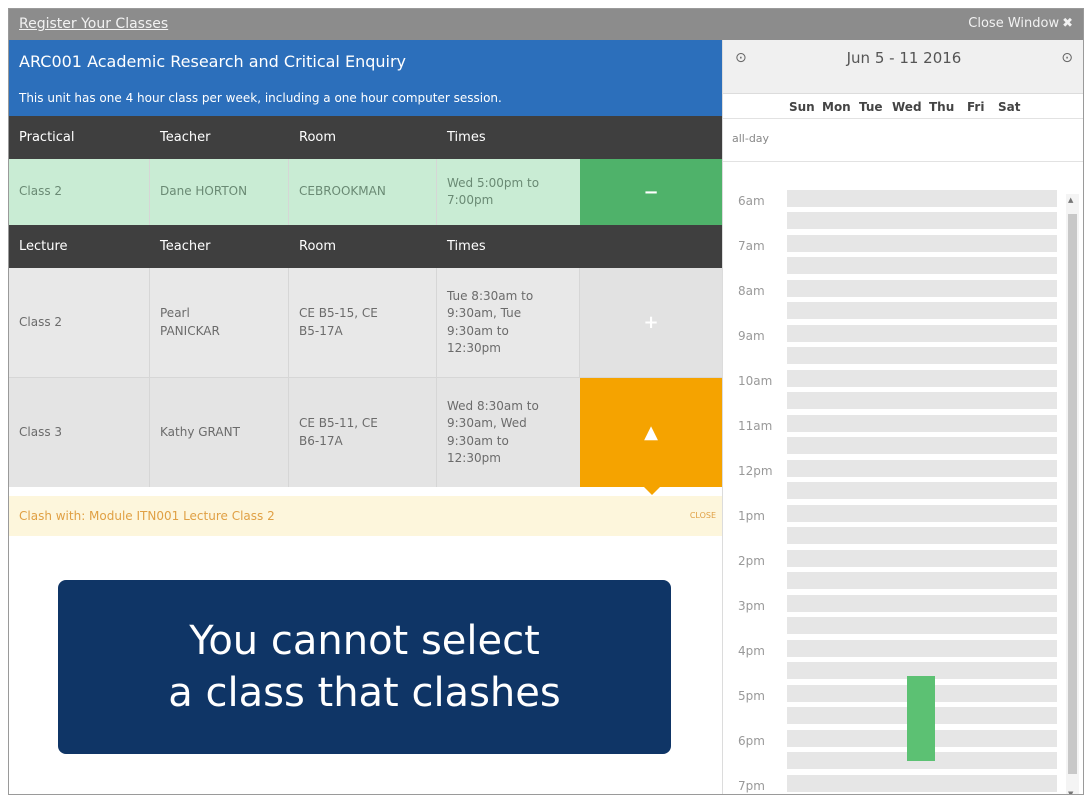 This screenshot has height=797, width=1088. I want to click on hour-label: 7am, so click(751, 246).